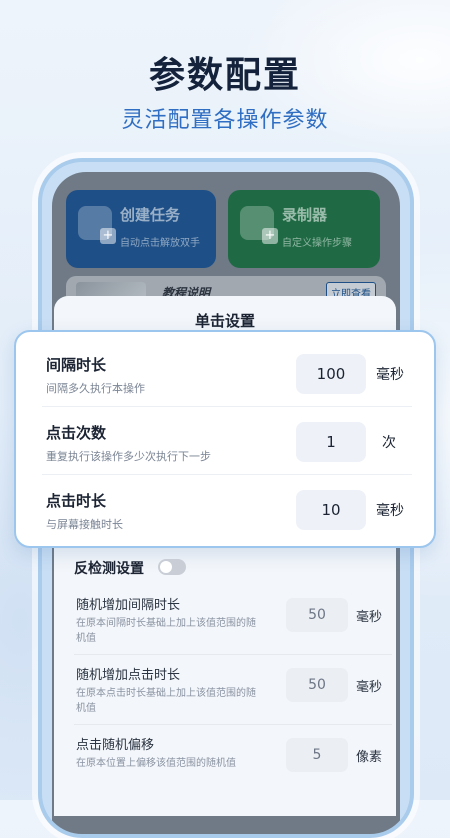 The image size is (450, 838). What do you see at coordinates (76, 365) in the screenshot?
I see `interval-label: 间隔时长` at bounding box center [76, 365].